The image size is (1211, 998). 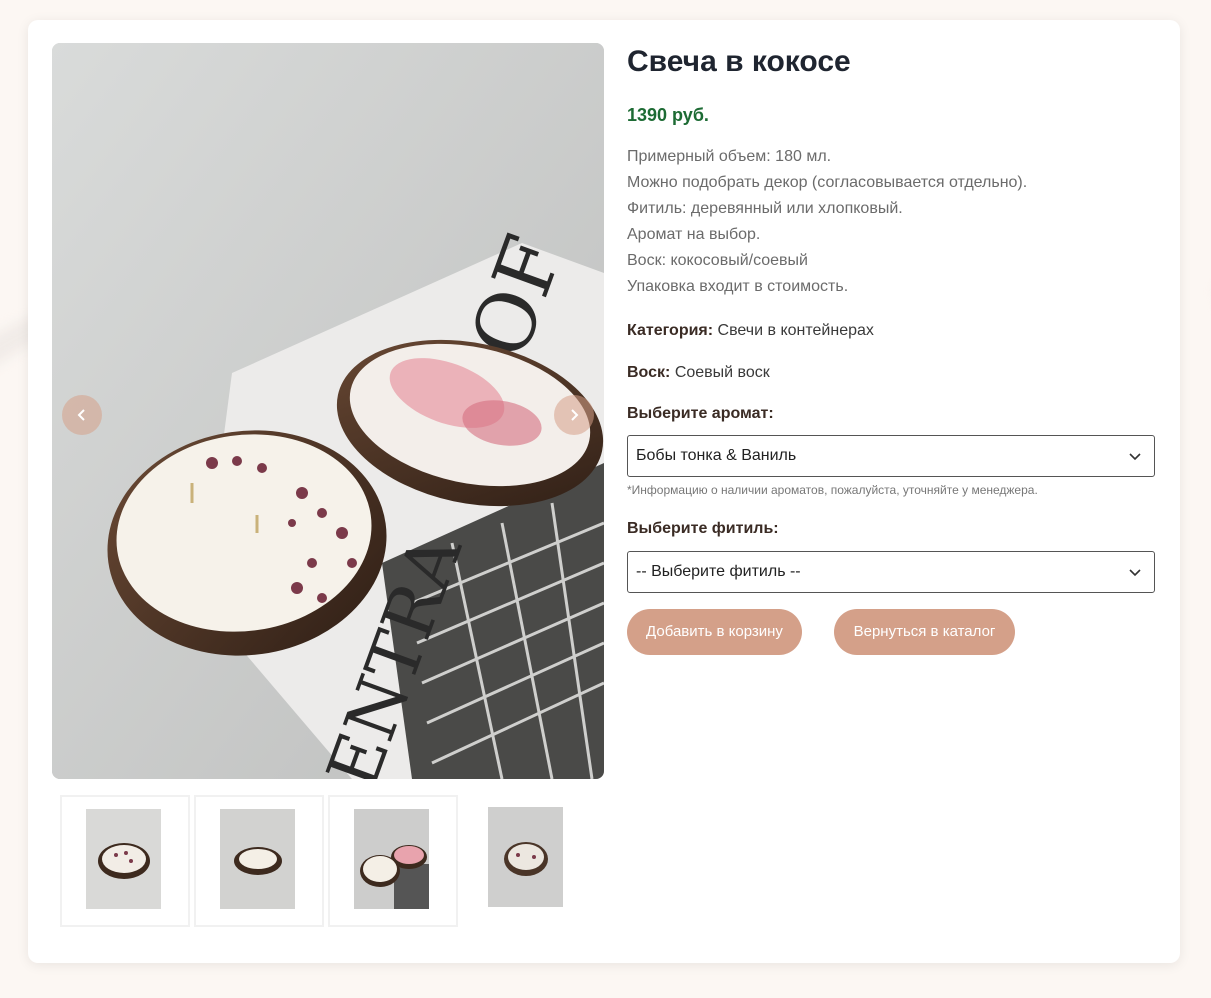 What do you see at coordinates (892, 331) in the screenshot?
I see `category-row: Категория: Свечи в контейнерах` at bounding box center [892, 331].